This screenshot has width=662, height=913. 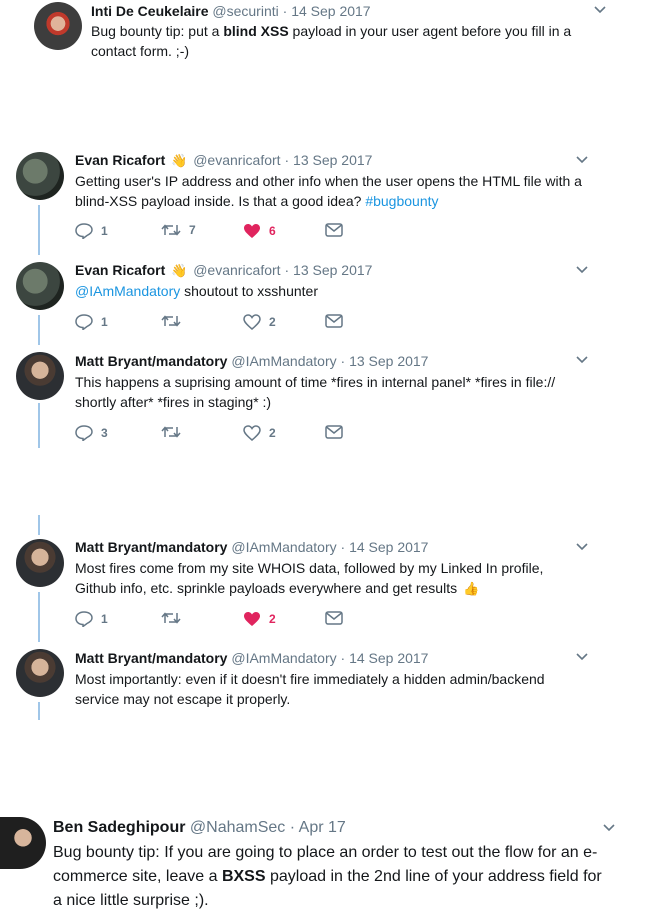 I want to click on author-name: Inti De Ceukelaire, so click(x=150, y=11).